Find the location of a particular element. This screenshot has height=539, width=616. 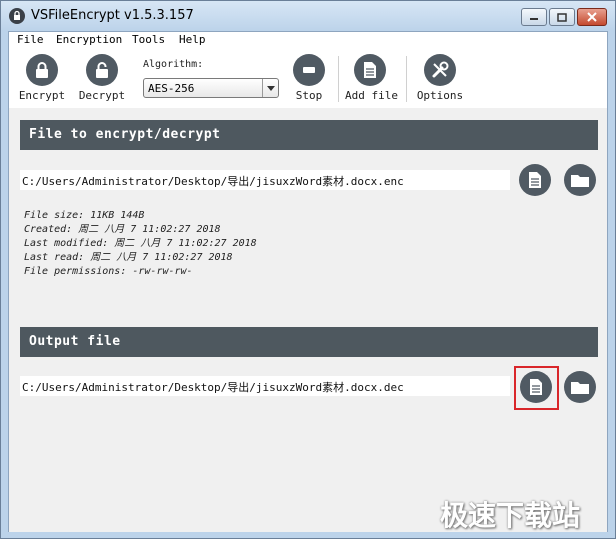

menu-help: Help is located at coordinates (192, 39).